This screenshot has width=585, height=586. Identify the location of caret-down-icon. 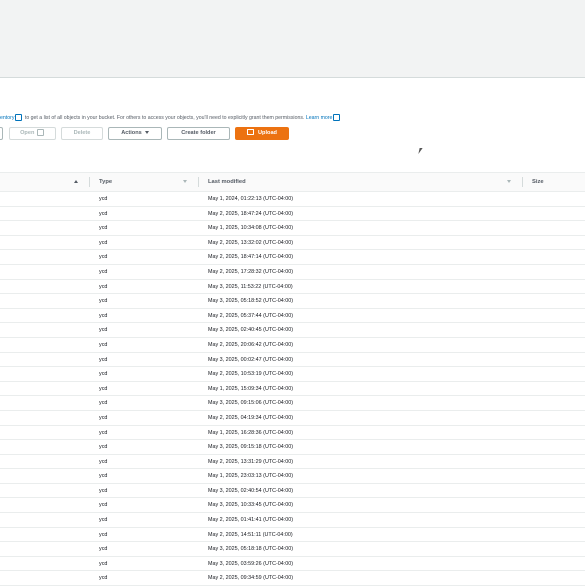
(146, 133).